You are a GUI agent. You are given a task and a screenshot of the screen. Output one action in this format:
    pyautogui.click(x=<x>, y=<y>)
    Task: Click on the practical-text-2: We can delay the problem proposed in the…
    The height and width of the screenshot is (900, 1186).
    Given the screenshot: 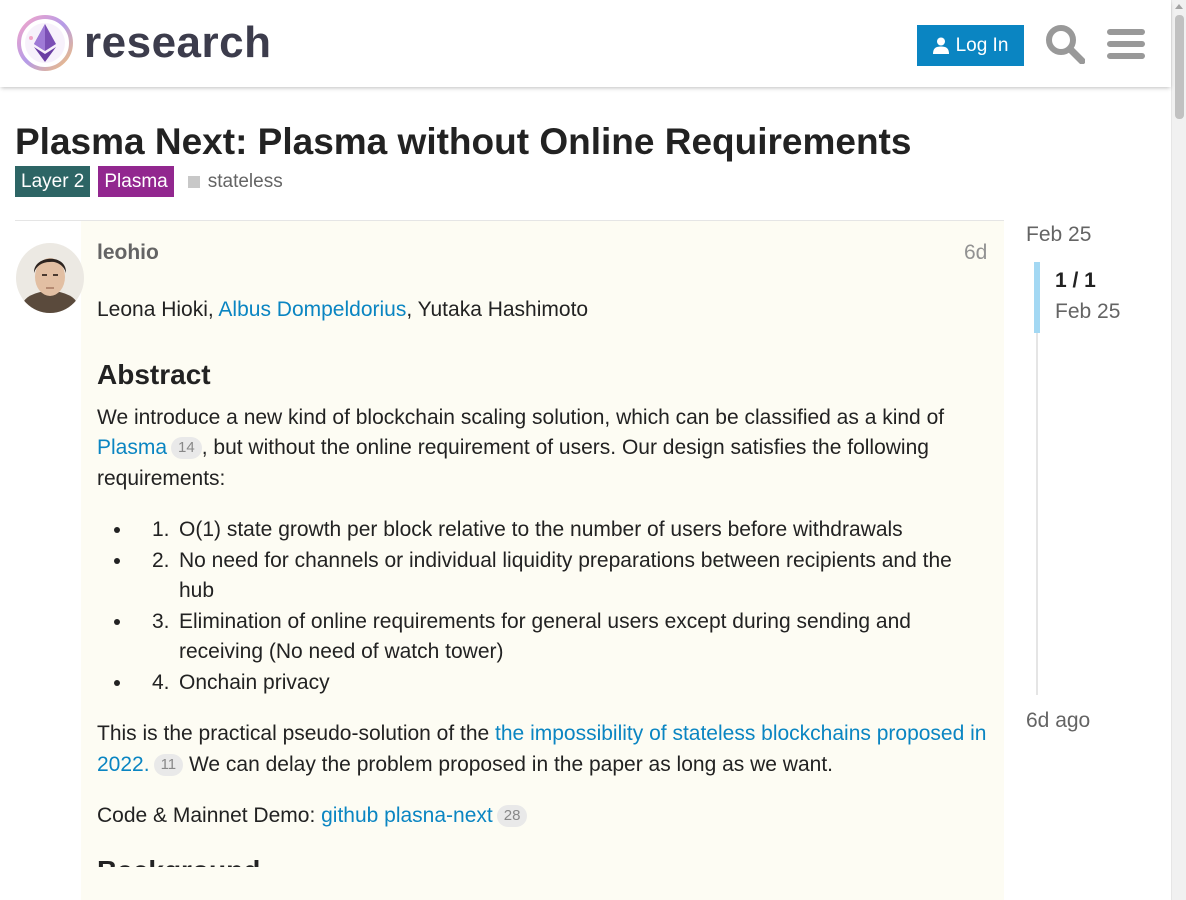 What is the action you would take?
    pyautogui.click(x=508, y=764)
    